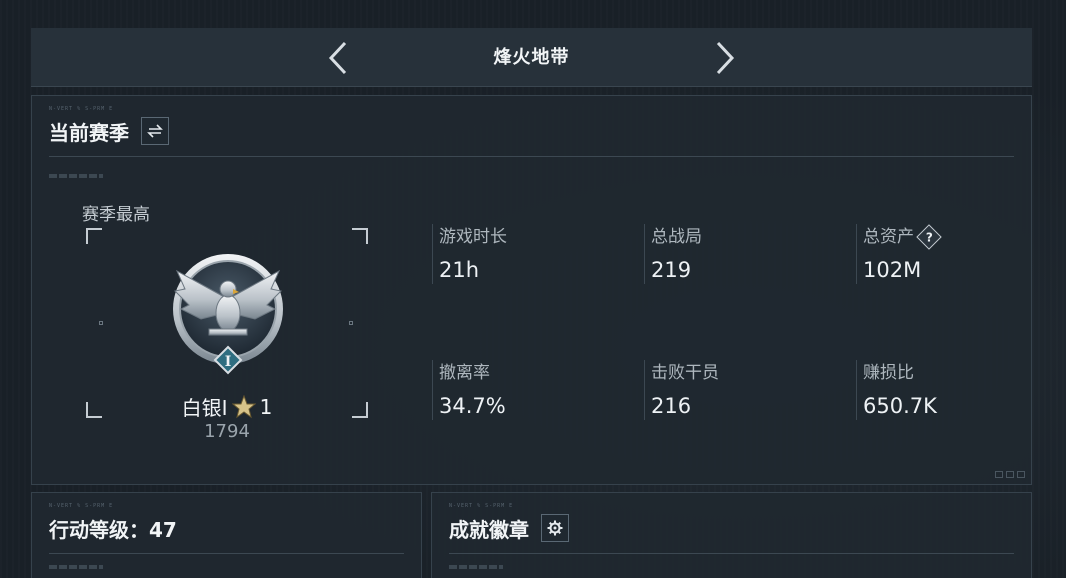 Image resolution: width=1066 pixels, height=578 pixels. What do you see at coordinates (685, 373) in the screenshot?
I see `stat-label: 击败干员` at bounding box center [685, 373].